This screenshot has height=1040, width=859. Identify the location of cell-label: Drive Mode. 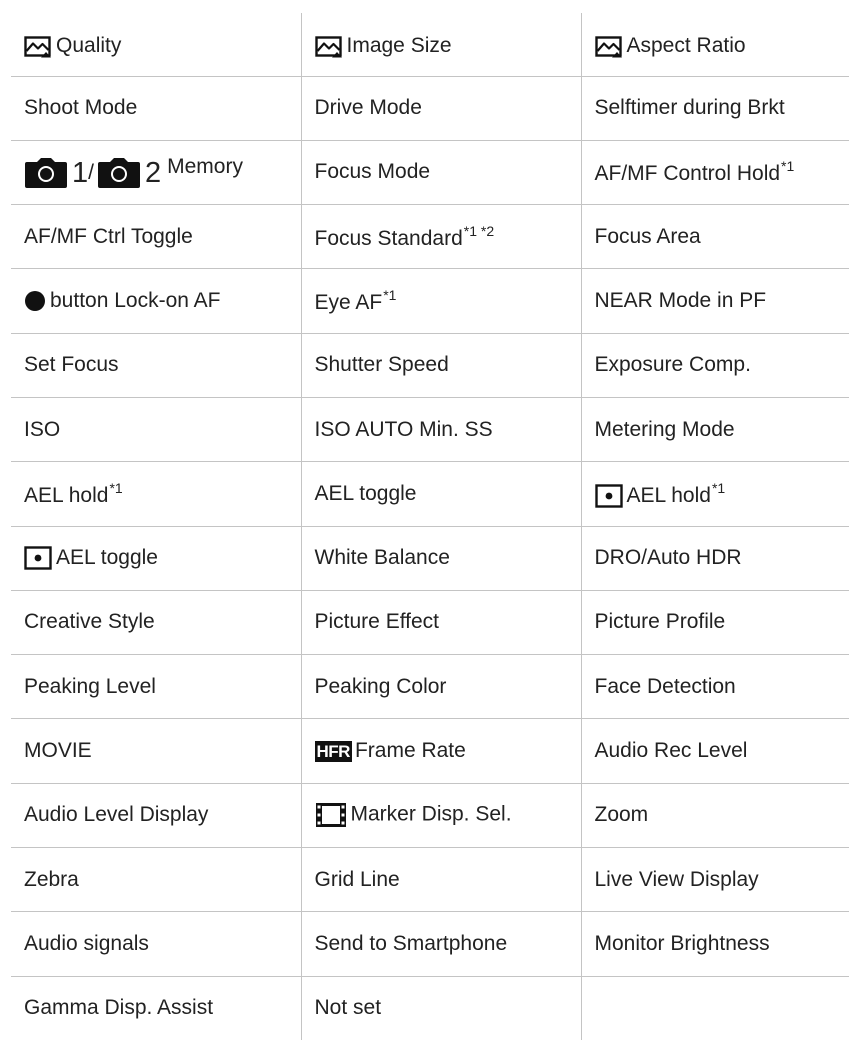
(368, 108).